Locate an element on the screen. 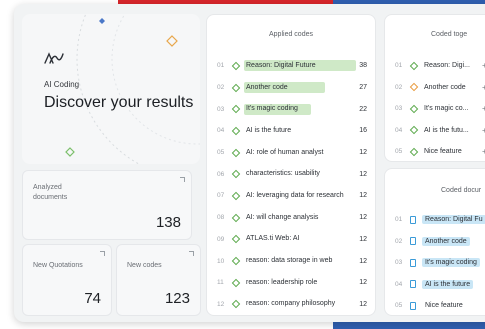 The image size is (485, 329). applied-code-row: 08 AI: will change analysis 12 is located at coordinates (291, 218).